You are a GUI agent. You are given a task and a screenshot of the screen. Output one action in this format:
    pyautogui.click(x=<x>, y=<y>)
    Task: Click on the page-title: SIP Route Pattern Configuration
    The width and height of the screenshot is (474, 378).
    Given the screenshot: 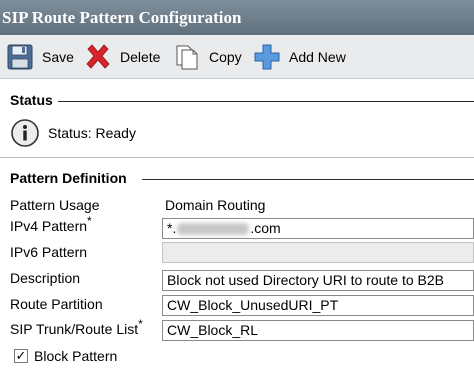 What is the action you would take?
    pyautogui.click(x=237, y=17)
    